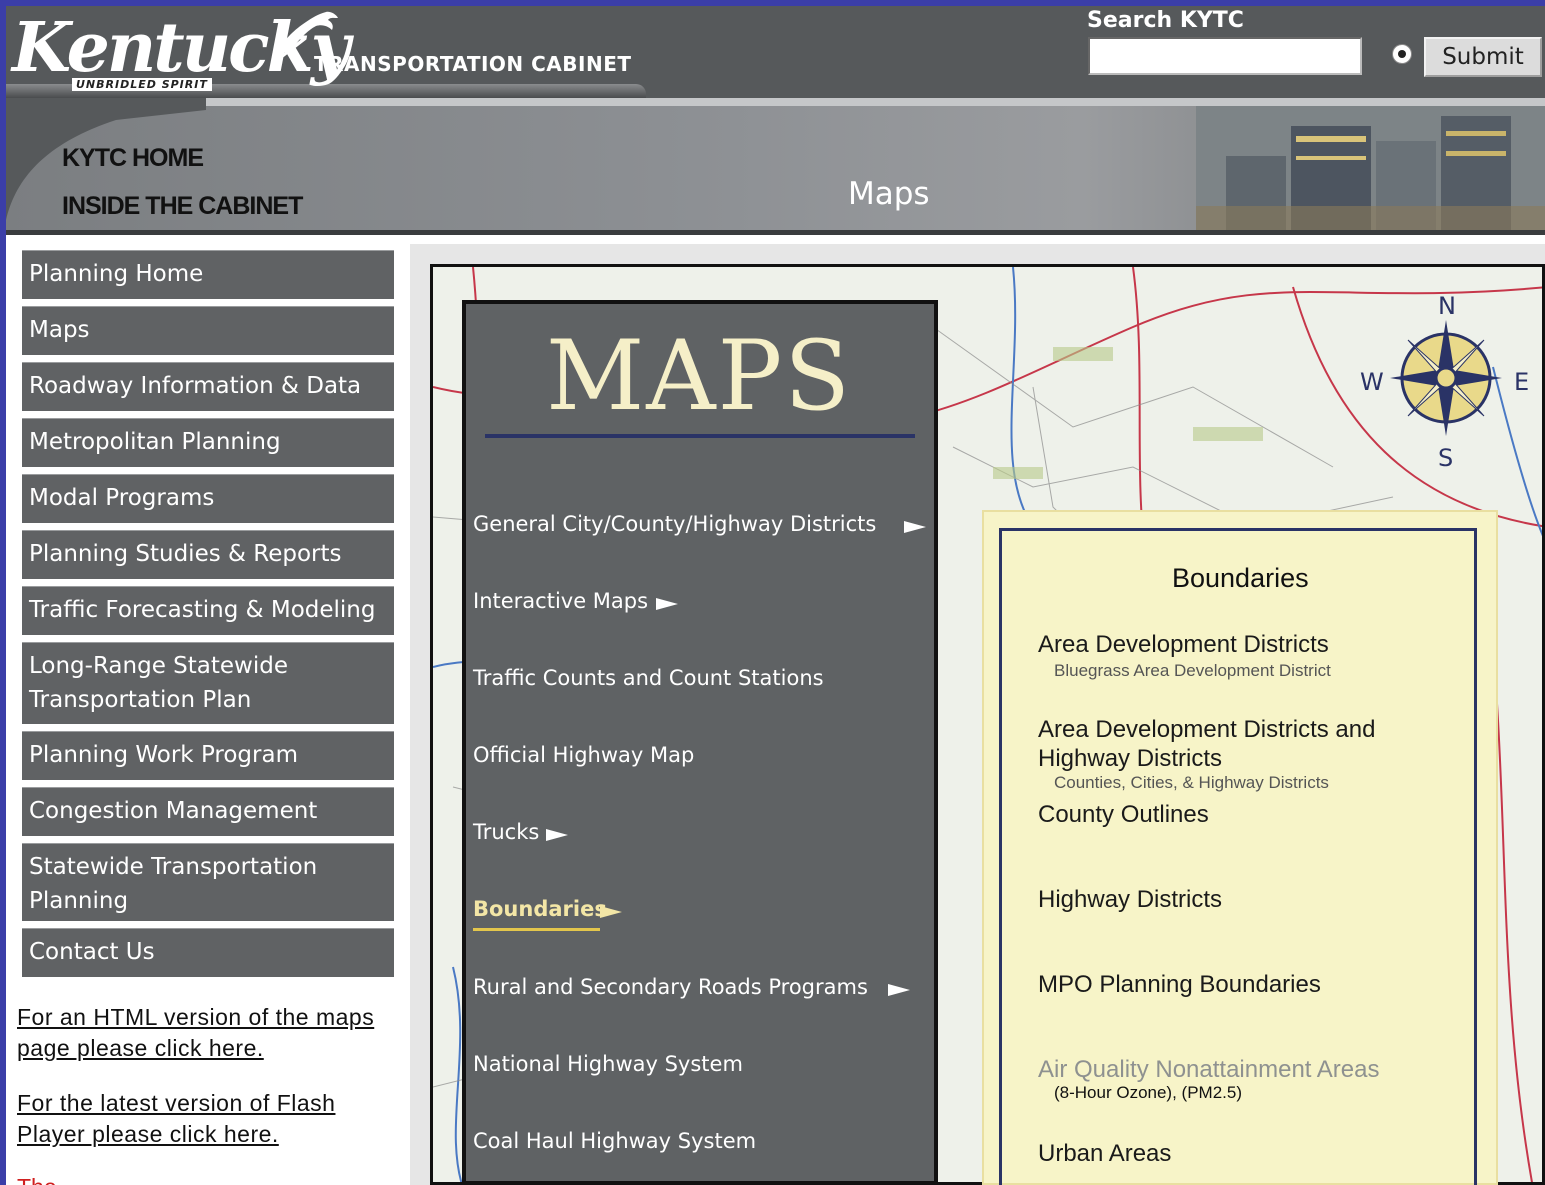 This screenshot has width=1545, height=1185. Describe the element at coordinates (473, 64) in the screenshot. I see `agency-name: TRANSPORTATION CABINET` at that location.